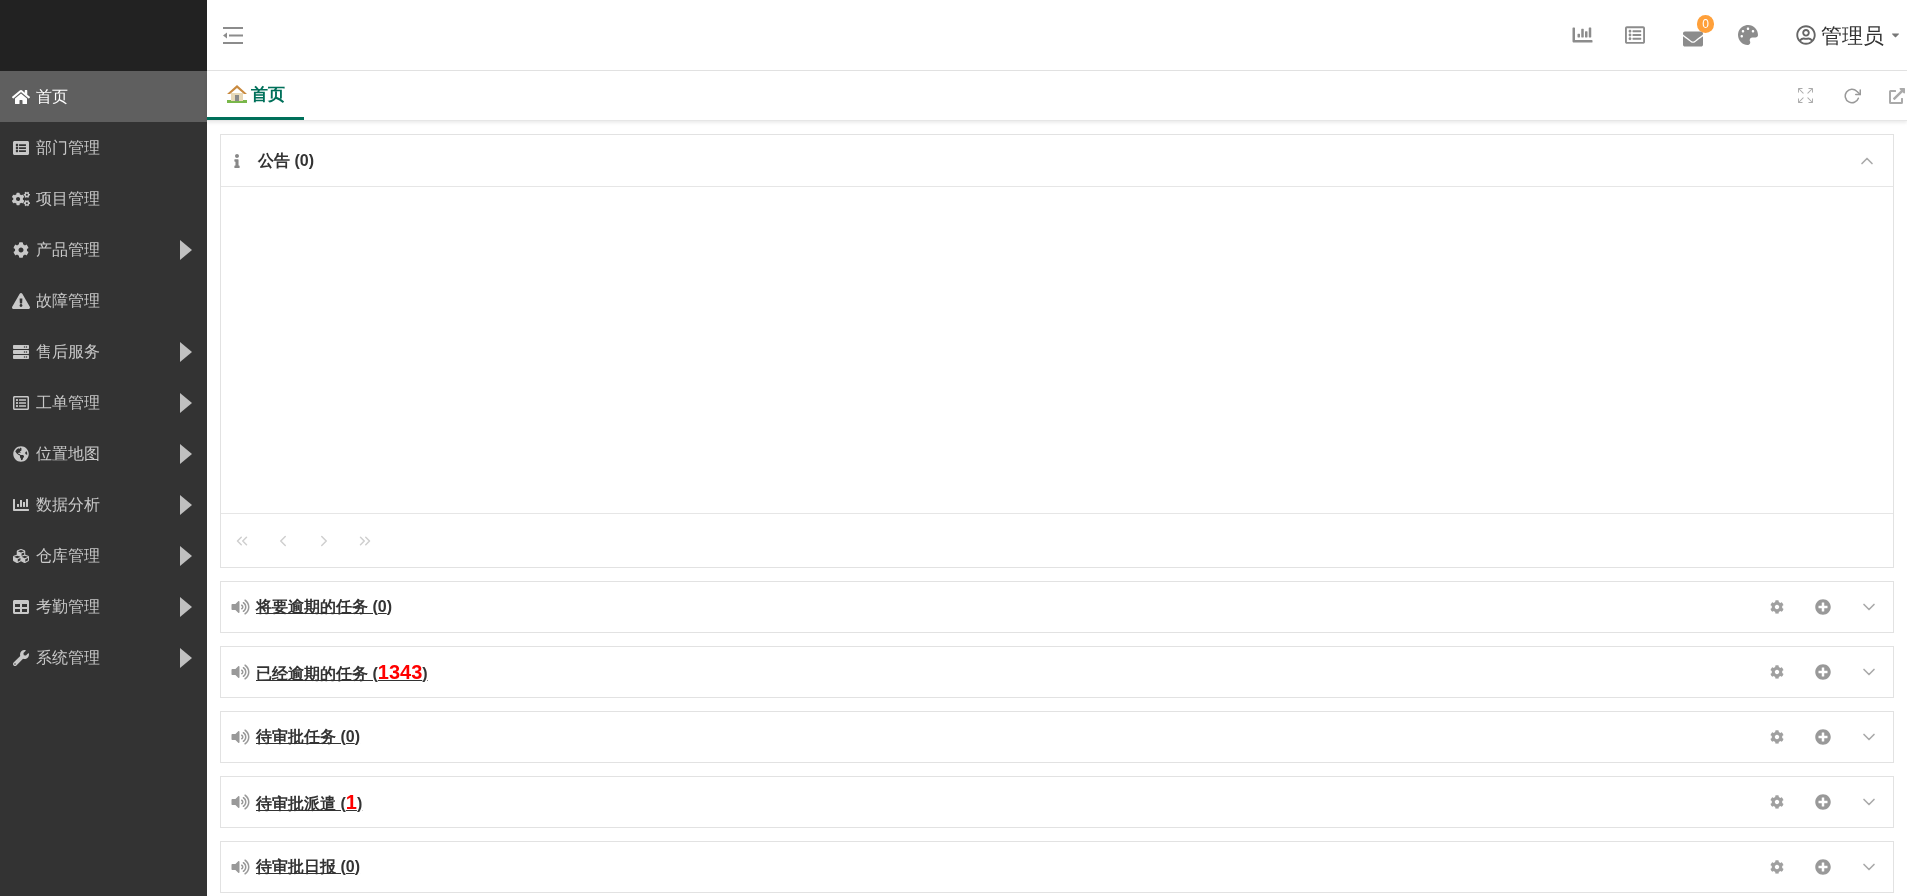 Image resolution: width=1907 pixels, height=896 pixels. What do you see at coordinates (21, 555) in the screenshot?
I see `cubes-icon` at bounding box center [21, 555].